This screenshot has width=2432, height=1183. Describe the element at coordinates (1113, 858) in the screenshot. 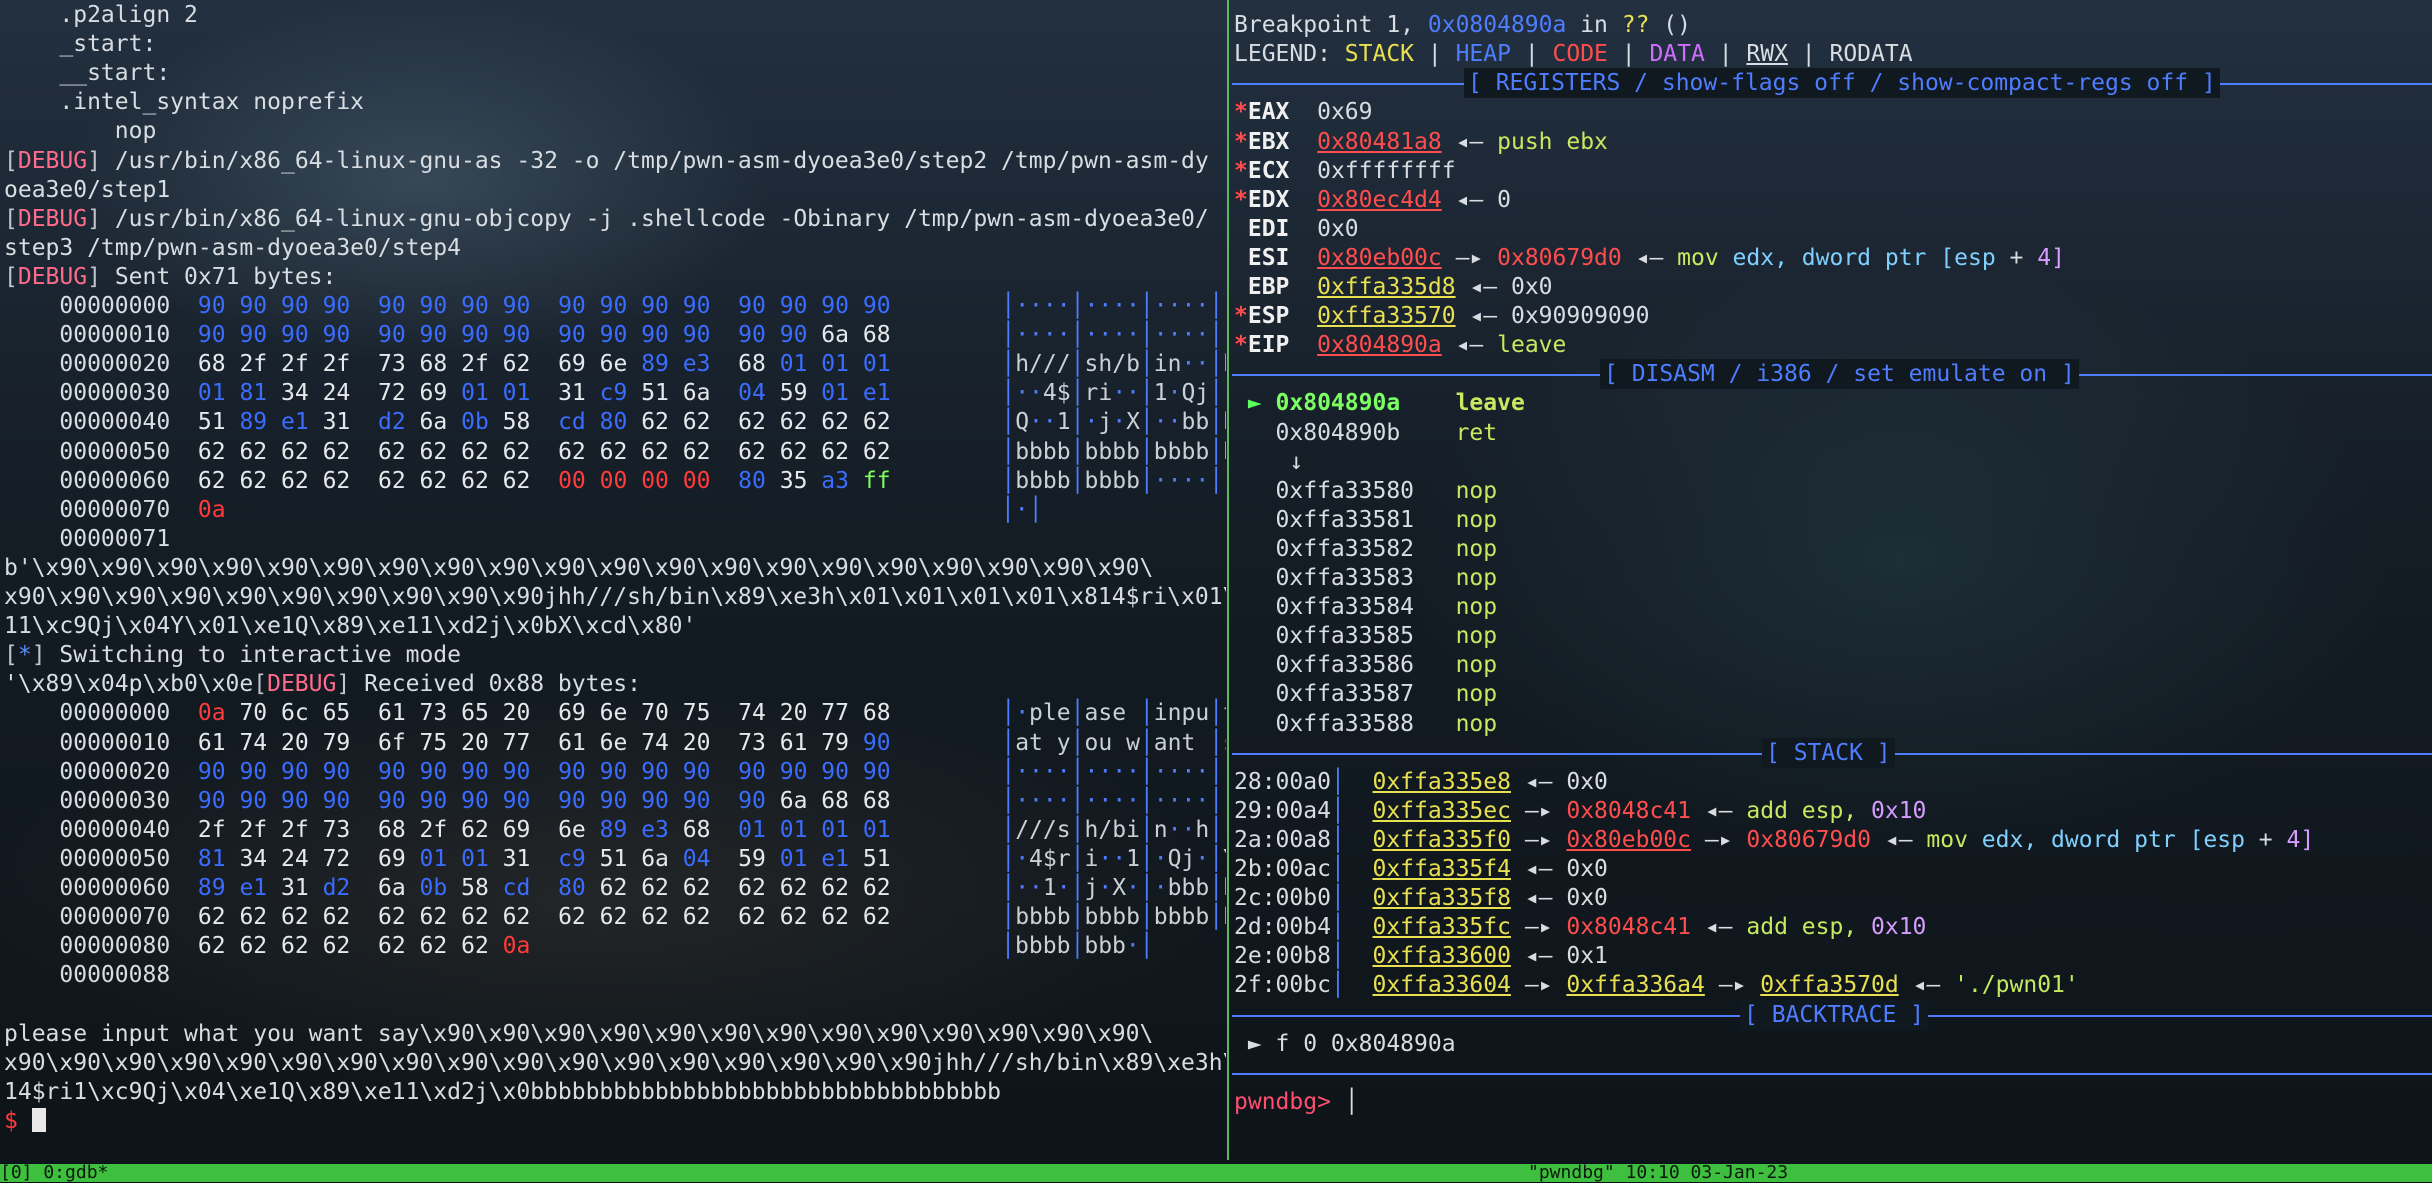

I see `hexdump-ascii: │·4$r│i··1│·Qj·│Y··Q` at that location.